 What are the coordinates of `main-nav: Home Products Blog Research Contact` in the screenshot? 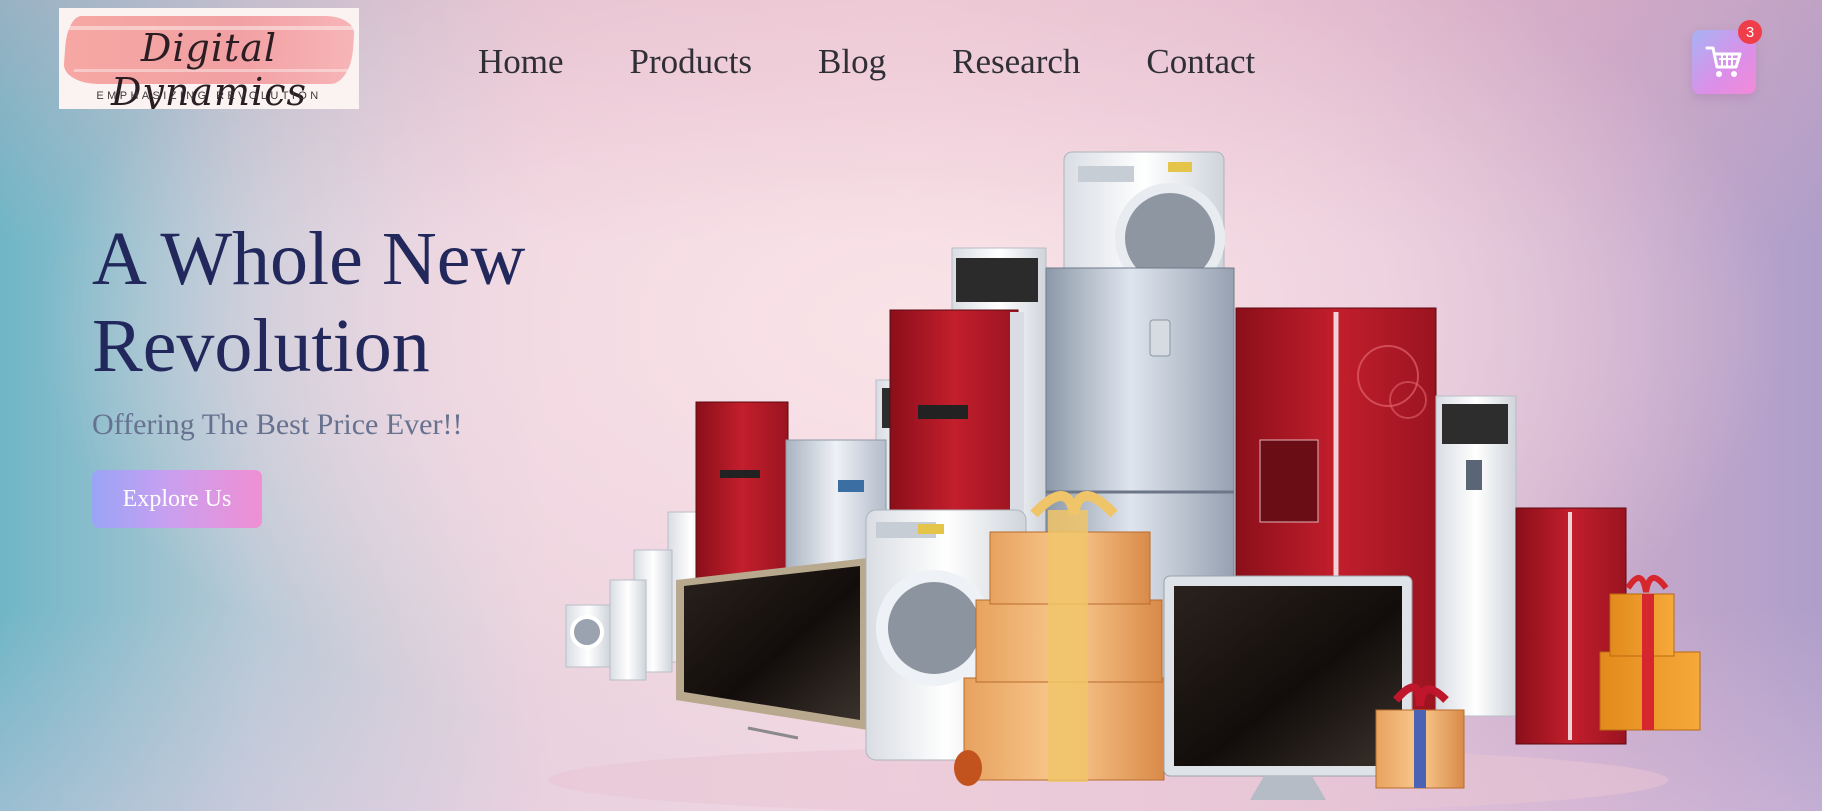 It's located at (866, 62).